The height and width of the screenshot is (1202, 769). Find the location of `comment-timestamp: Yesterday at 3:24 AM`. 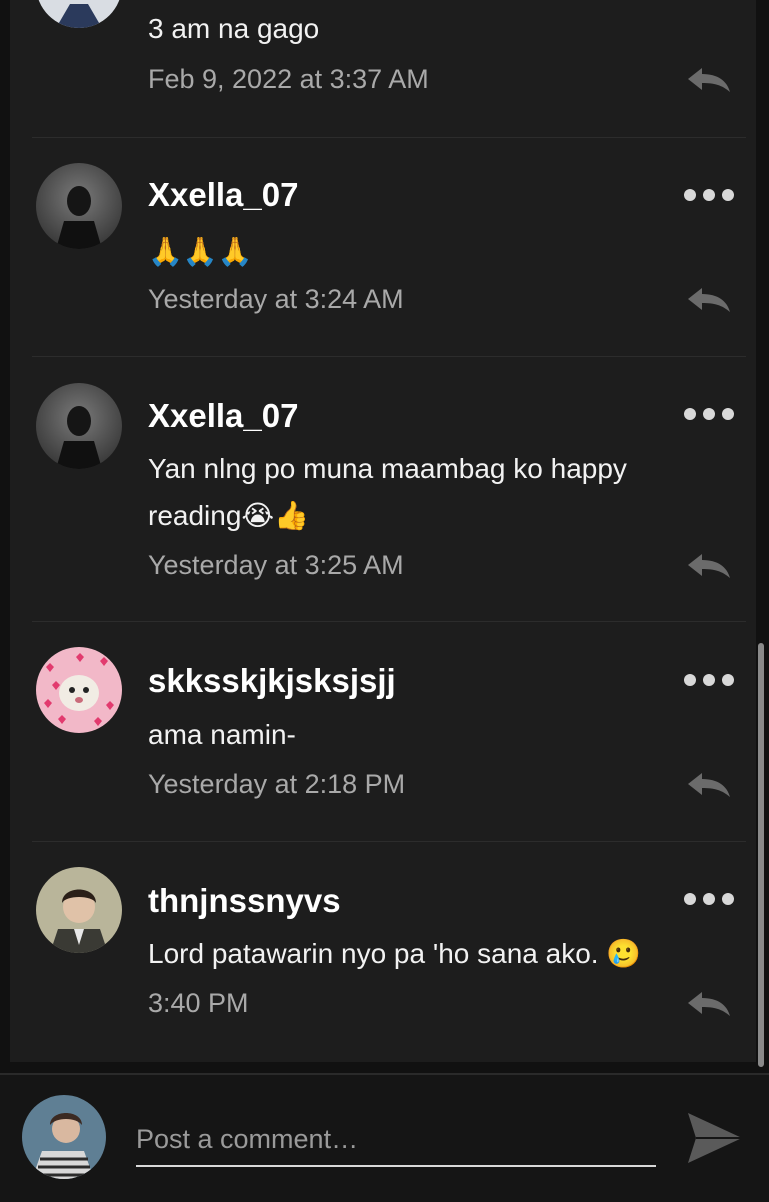

comment-timestamp: Yesterday at 3:24 AM is located at coordinates (276, 299).